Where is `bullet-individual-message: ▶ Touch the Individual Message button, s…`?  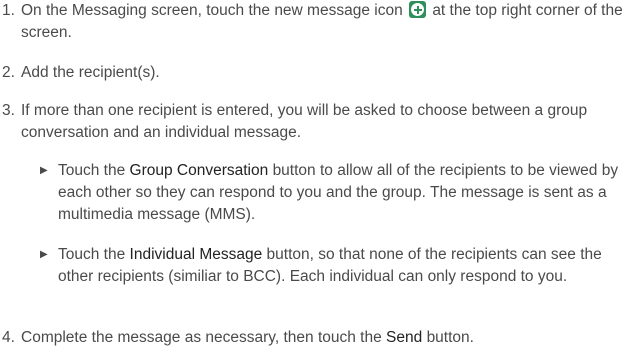 bullet-individual-message: ▶ Touch the Individual Message button, s… is located at coordinates (334, 266).